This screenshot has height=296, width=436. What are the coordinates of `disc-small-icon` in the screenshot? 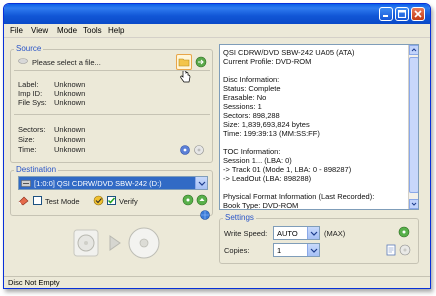 It's located at (23, 62).